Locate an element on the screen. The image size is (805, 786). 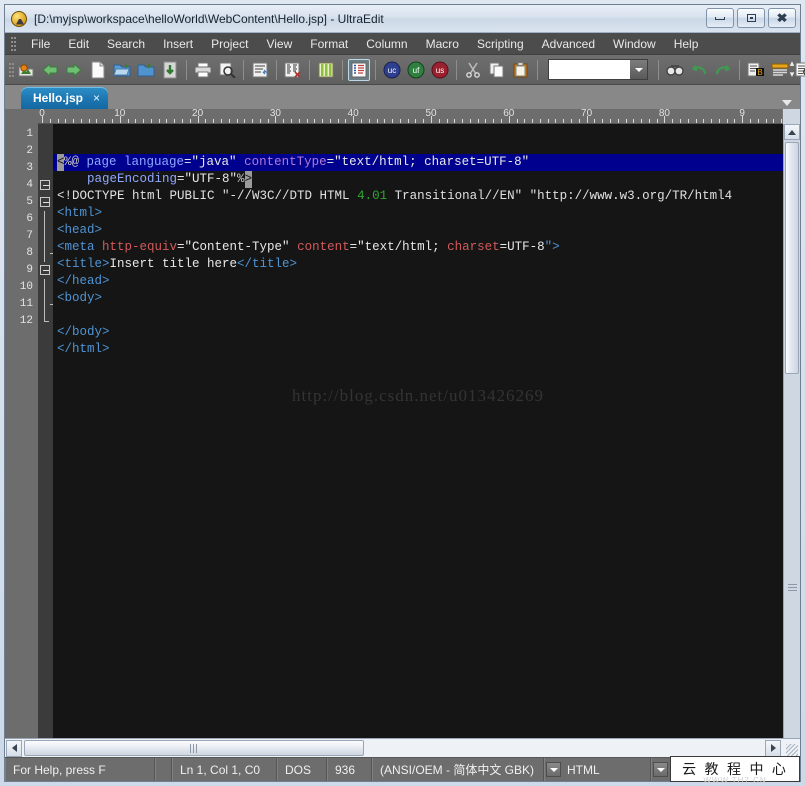
minimize-icon is located at coordinates (720, 18).